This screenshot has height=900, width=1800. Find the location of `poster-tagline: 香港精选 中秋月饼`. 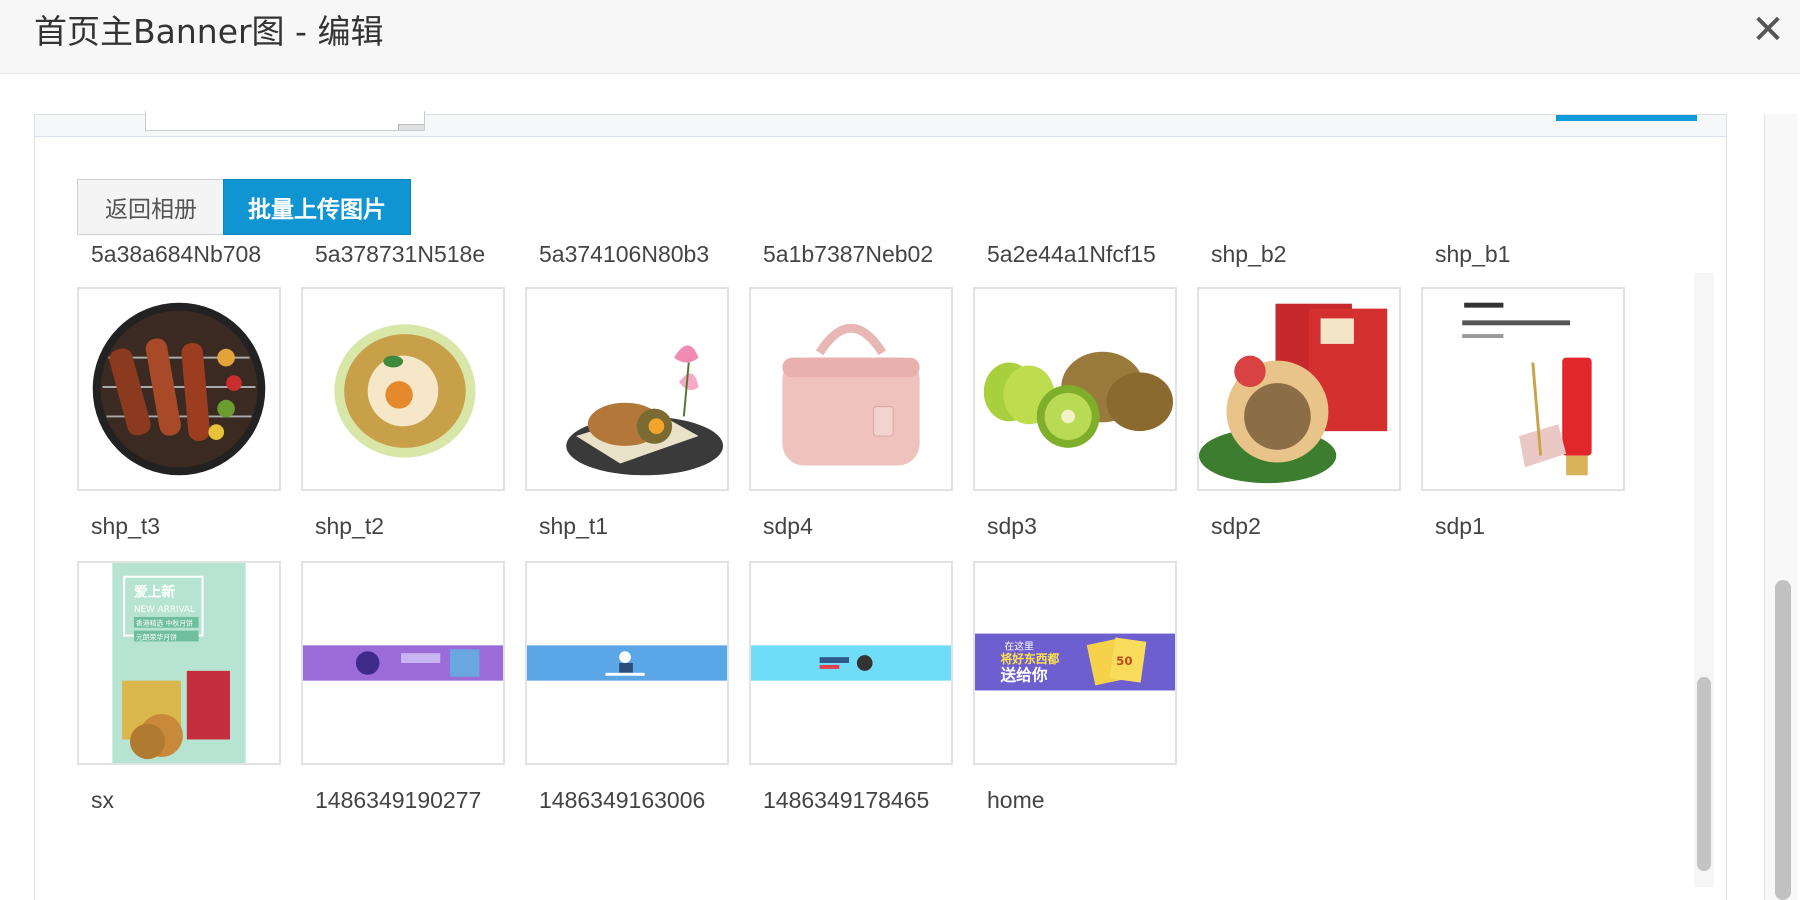

poster-tagline: 香港精选 中秋月饼 is located at coordinates (164, 623).